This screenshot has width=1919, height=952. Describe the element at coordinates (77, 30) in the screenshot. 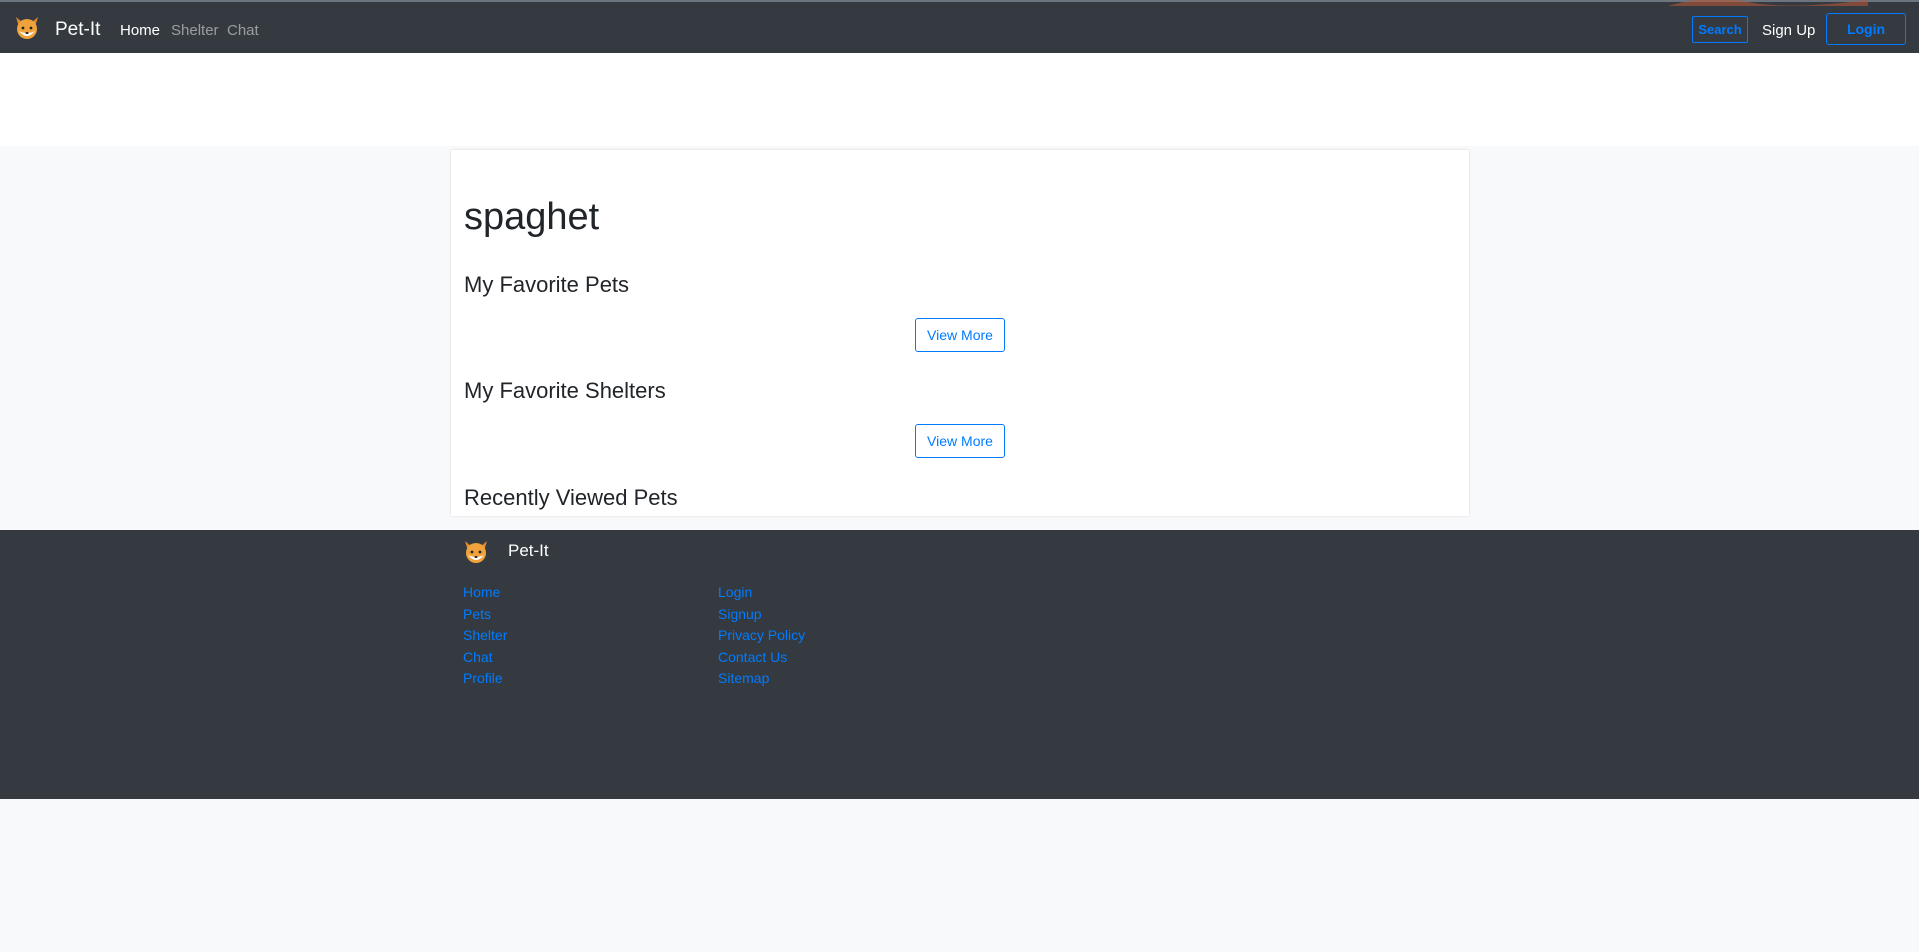

I see `brand-name: Pet-It` at that location.